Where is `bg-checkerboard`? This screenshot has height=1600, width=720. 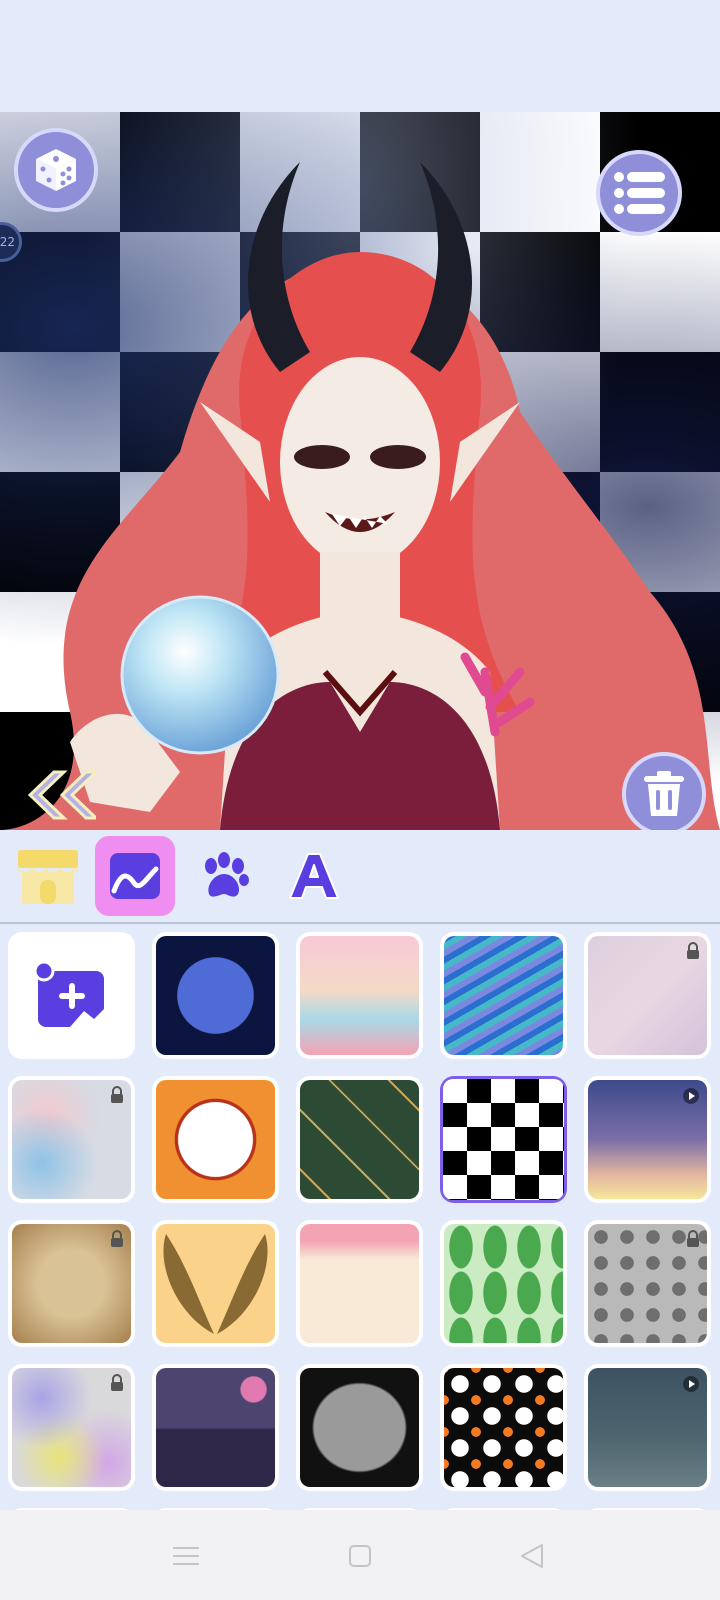
bg-checkerboard is located at coordinates (503, 1139).